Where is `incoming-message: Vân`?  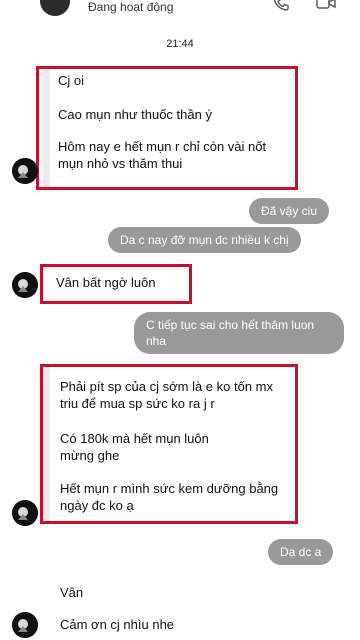
incoming-message: Vân is located at coordinates (110, 592).